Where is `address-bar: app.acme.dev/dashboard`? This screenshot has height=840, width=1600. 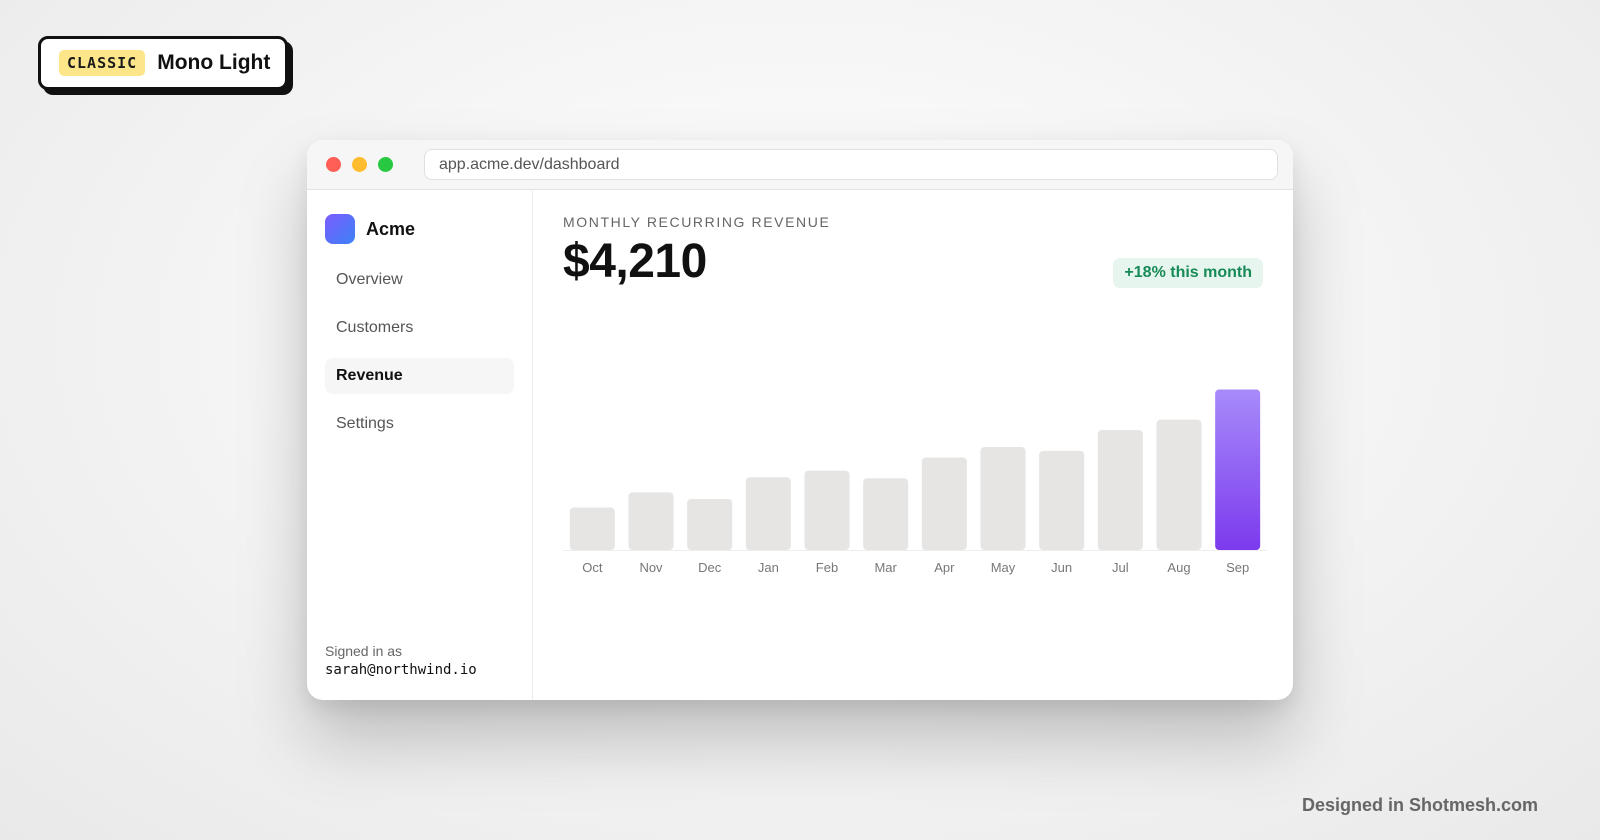 address-bar: app.acme.dev/dashboard is located at coordinates (851, 164).